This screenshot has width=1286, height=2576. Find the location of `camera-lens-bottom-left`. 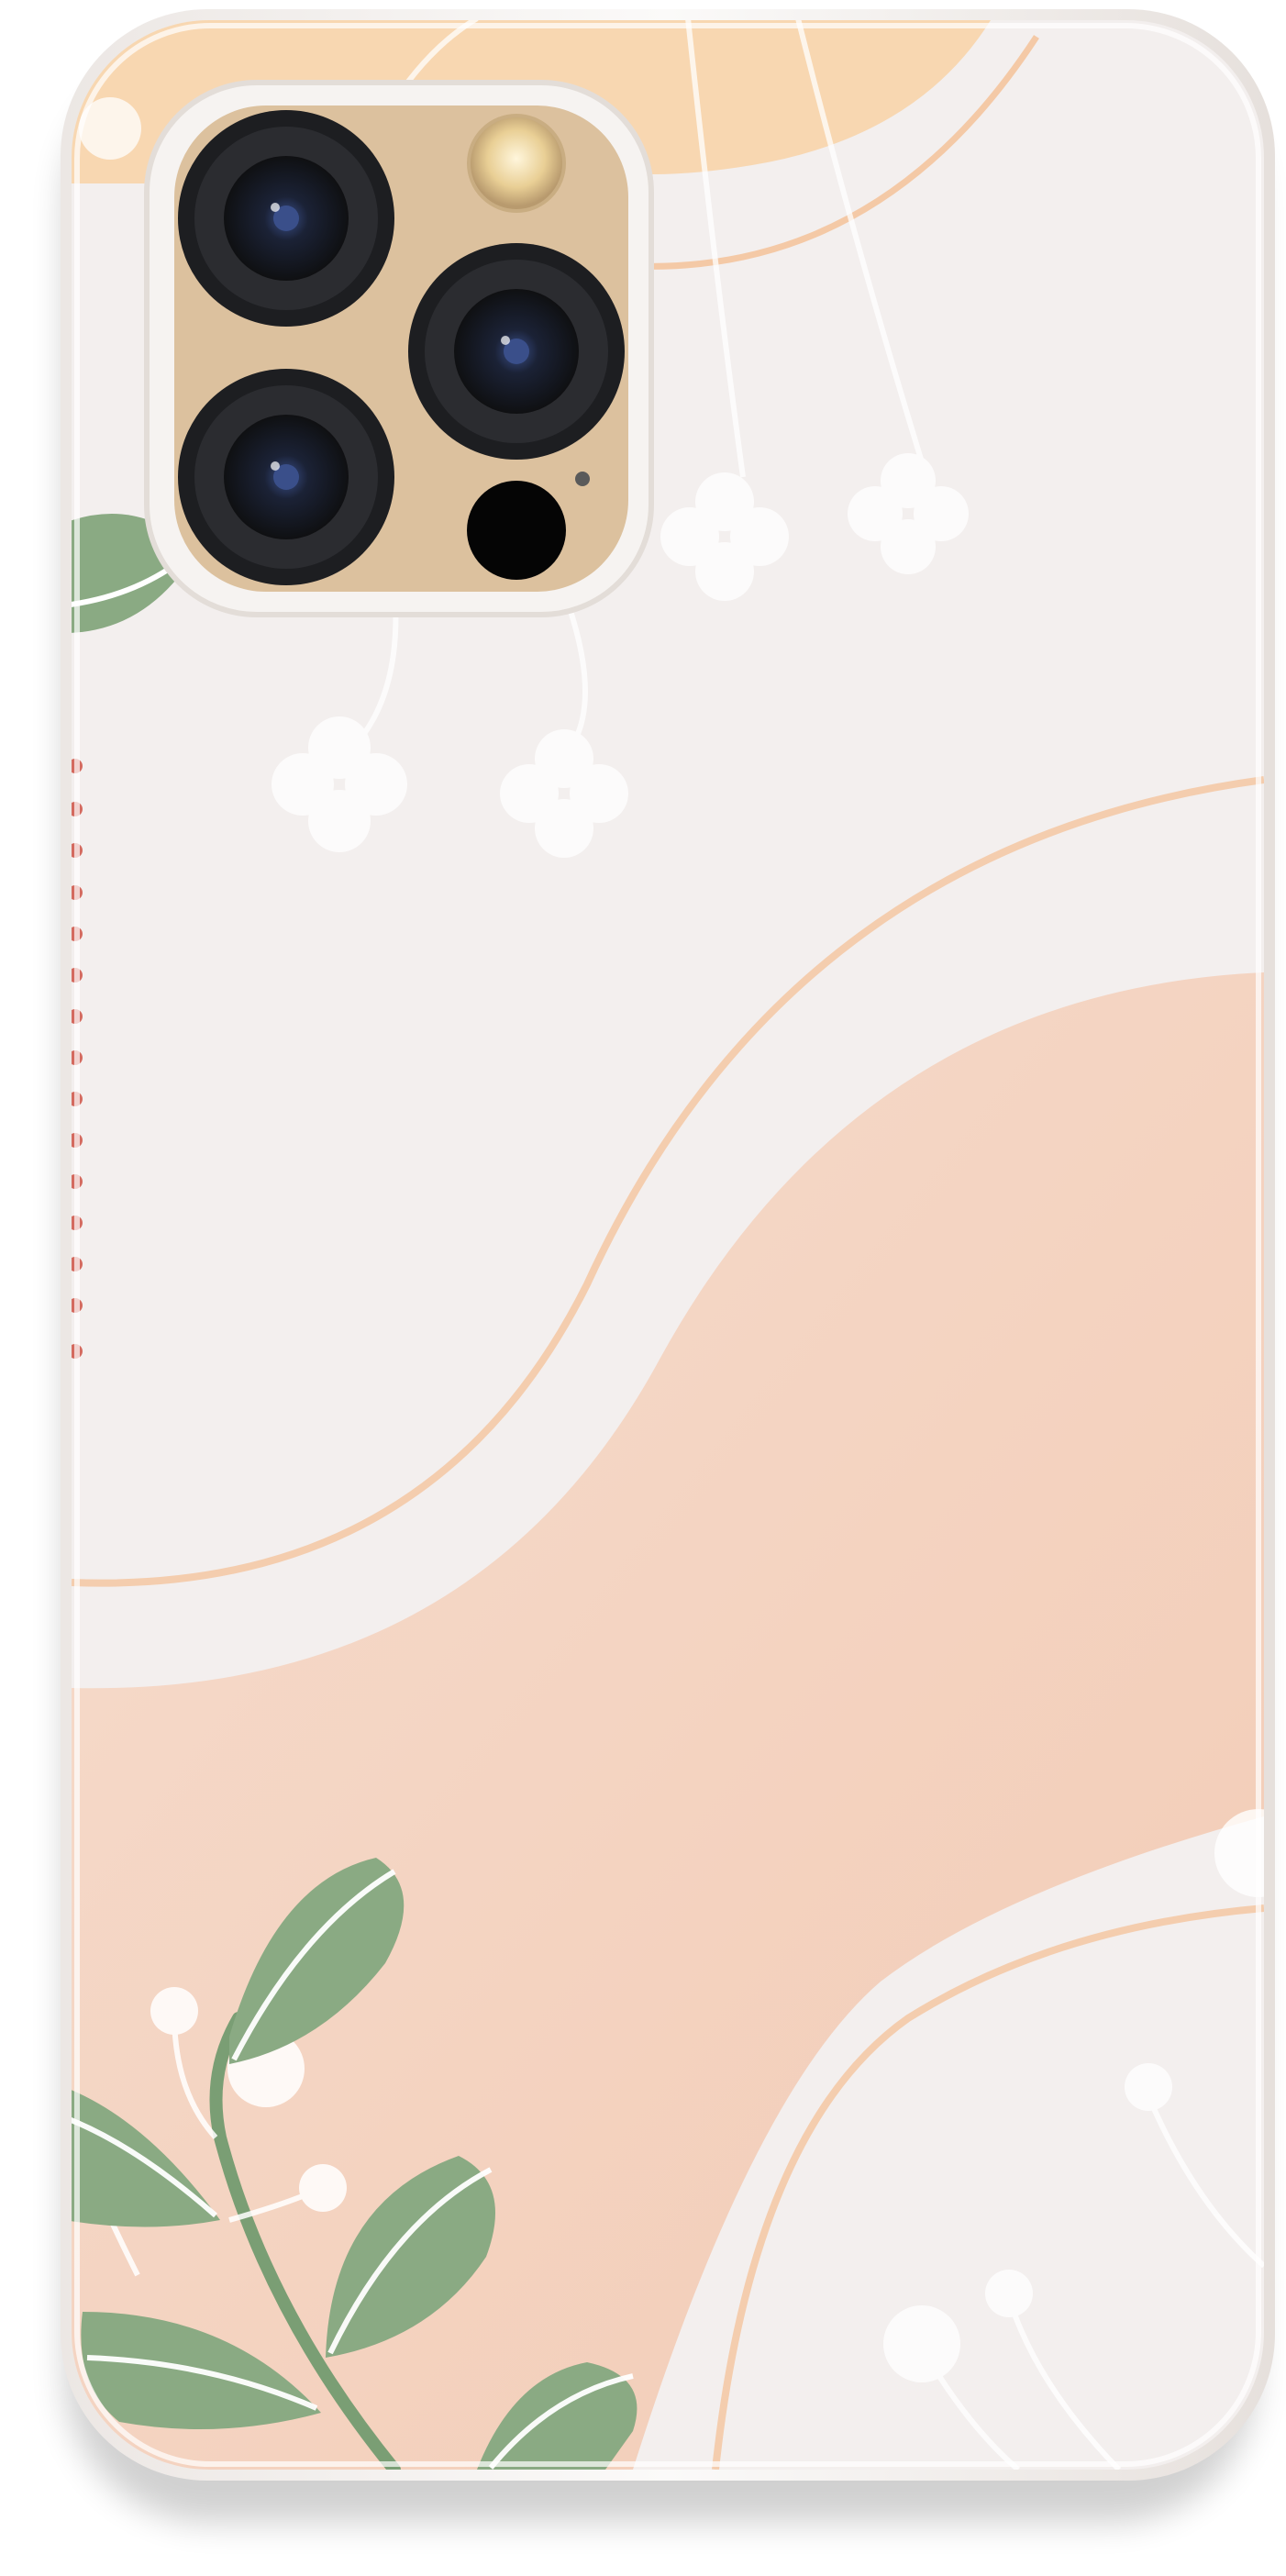

camera-lens-bottom-left is located at coordinates (286, 477).